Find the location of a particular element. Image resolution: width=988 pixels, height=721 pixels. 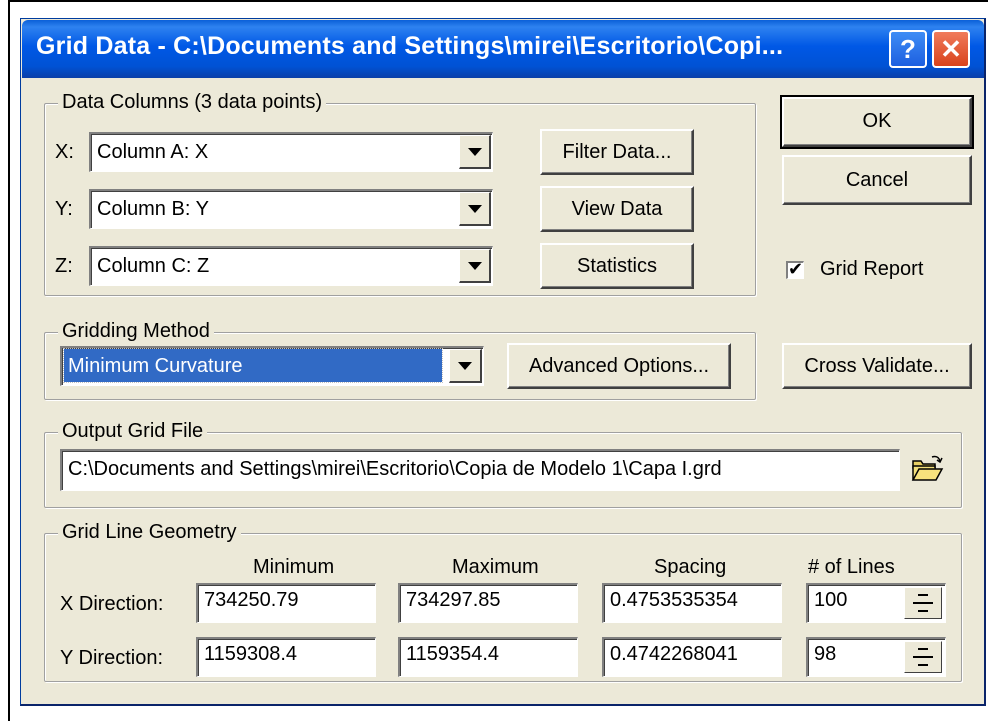

checkmark-icon: ✔ is located at coordinates (796, 269).